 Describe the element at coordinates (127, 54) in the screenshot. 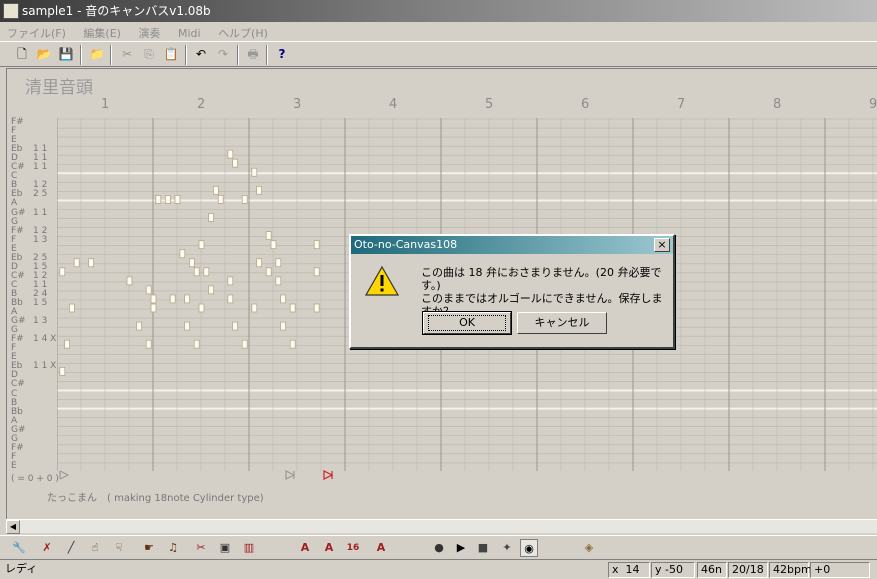

I see `cut-icon: ✂` at that location.